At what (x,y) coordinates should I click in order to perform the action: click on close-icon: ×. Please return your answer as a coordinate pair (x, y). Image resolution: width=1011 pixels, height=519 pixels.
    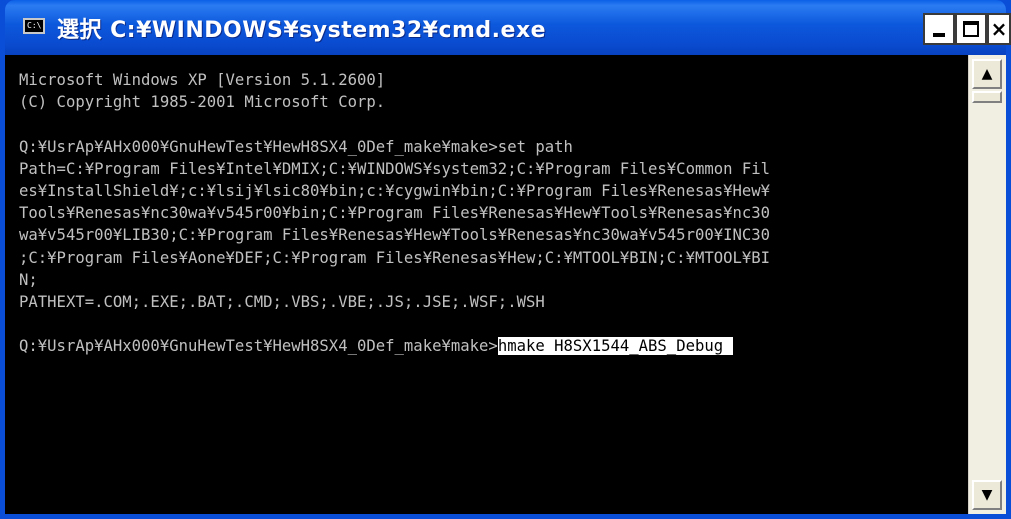
    Looking at the image, I should click on (999, 29).